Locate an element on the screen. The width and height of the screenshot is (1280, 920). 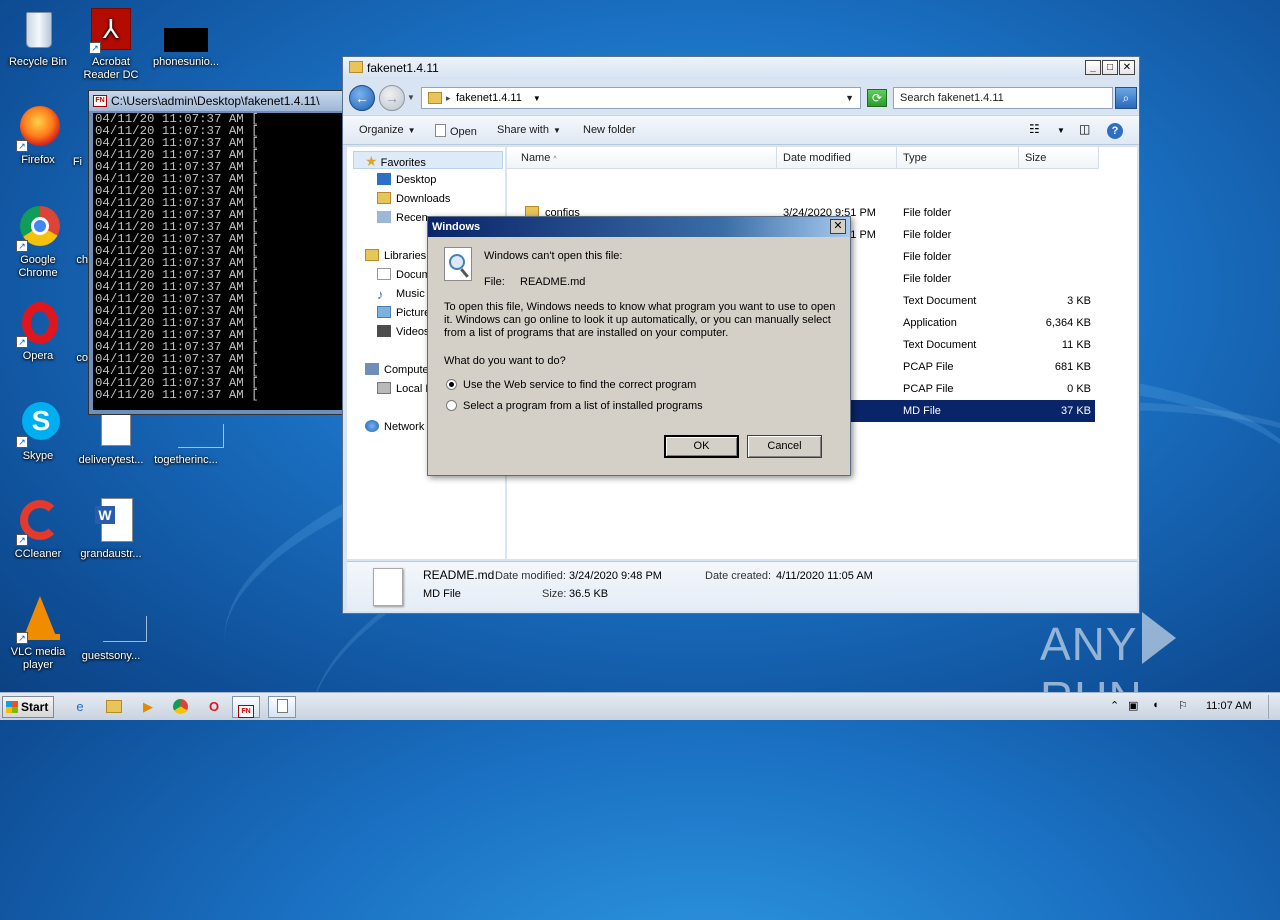
share-with-button: Share with ▼ is located at coordinates (529, 130).